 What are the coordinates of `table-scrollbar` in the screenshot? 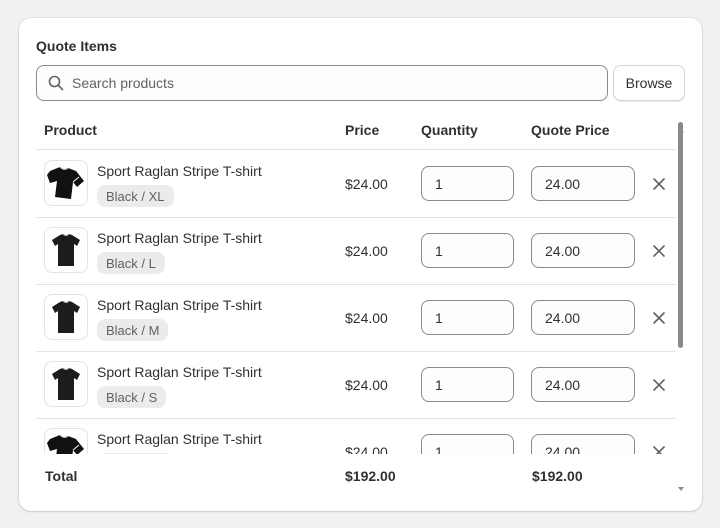 It's located at (681, 303).